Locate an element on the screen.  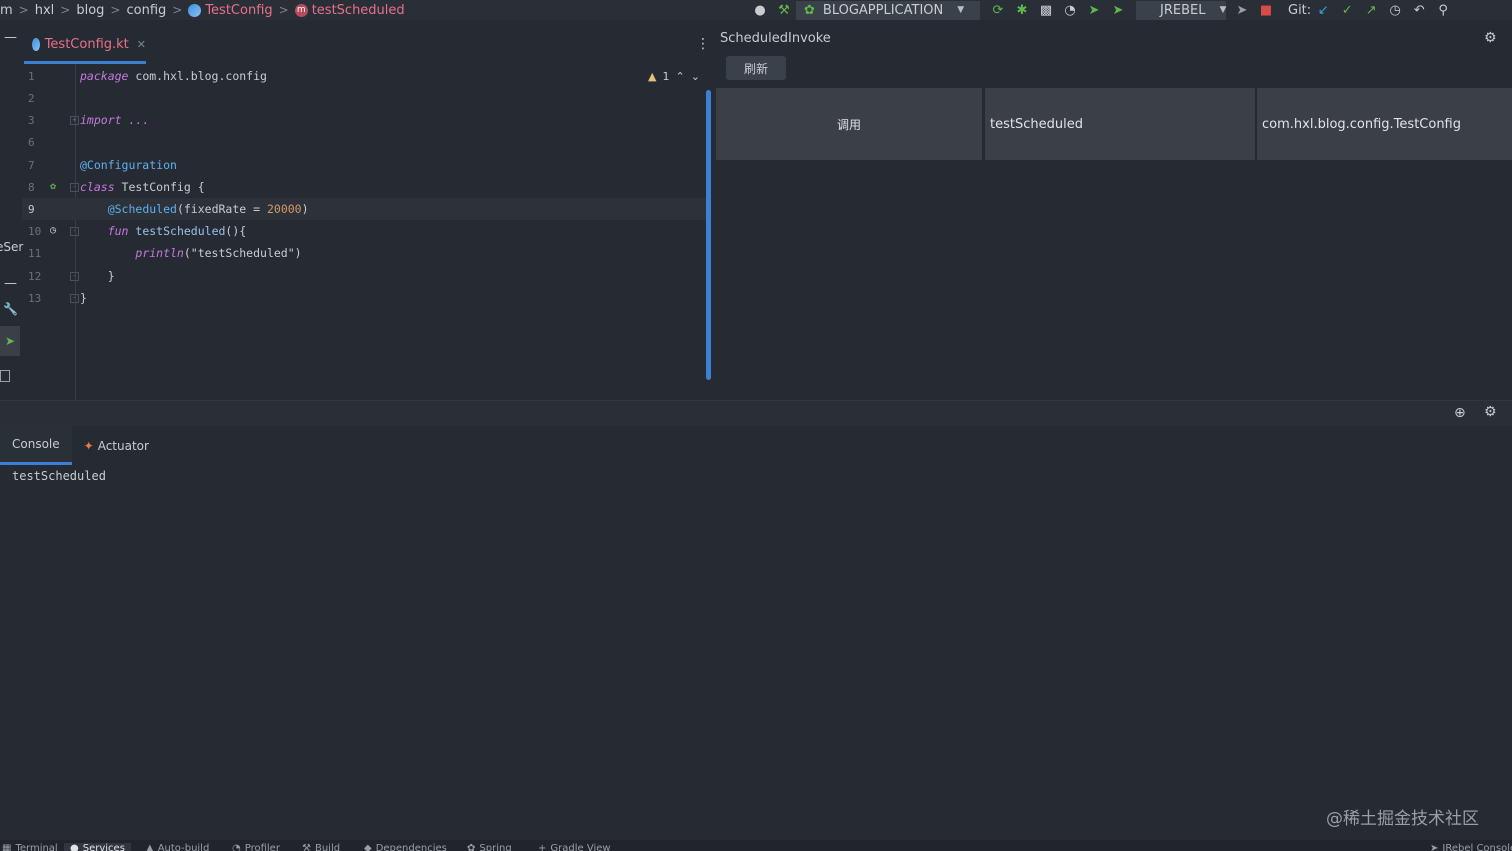
tab-console: Console is located at coordinates (36, 445).